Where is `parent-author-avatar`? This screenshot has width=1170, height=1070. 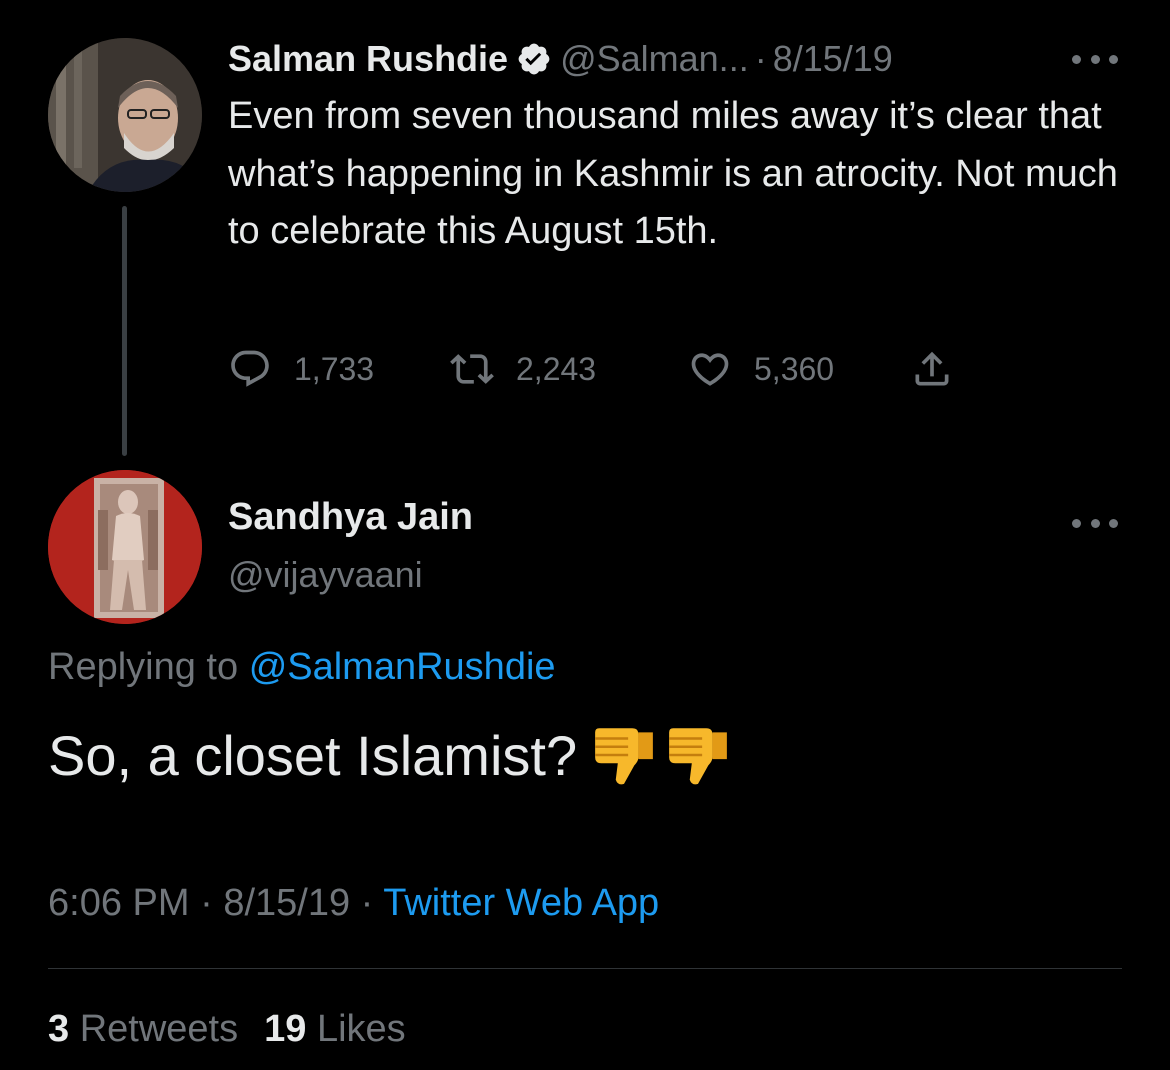
parent-author-avatar is located at coordinates (125, 115).